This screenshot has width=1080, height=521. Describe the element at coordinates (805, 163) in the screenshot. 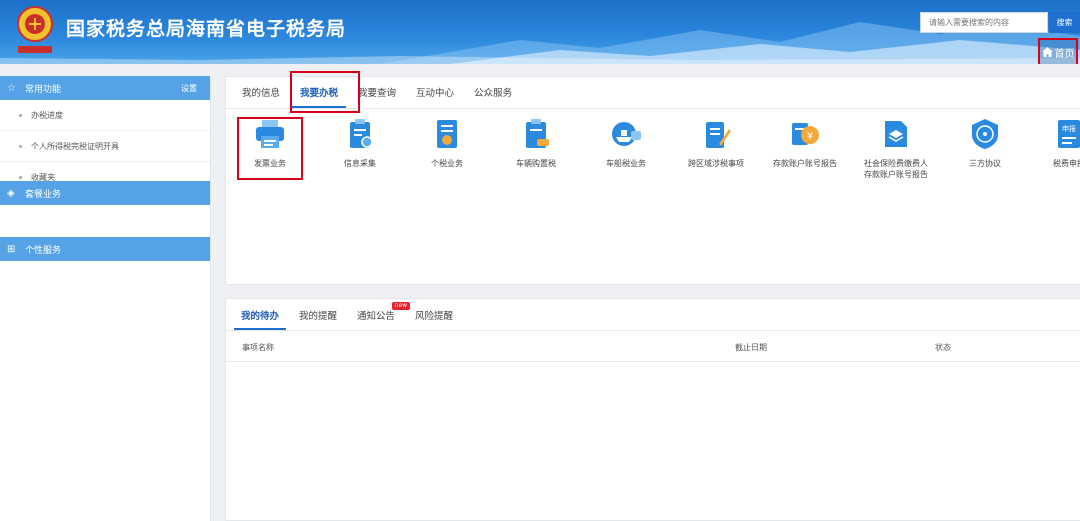

I see `service-label: 存款账户账号报告` at that location.